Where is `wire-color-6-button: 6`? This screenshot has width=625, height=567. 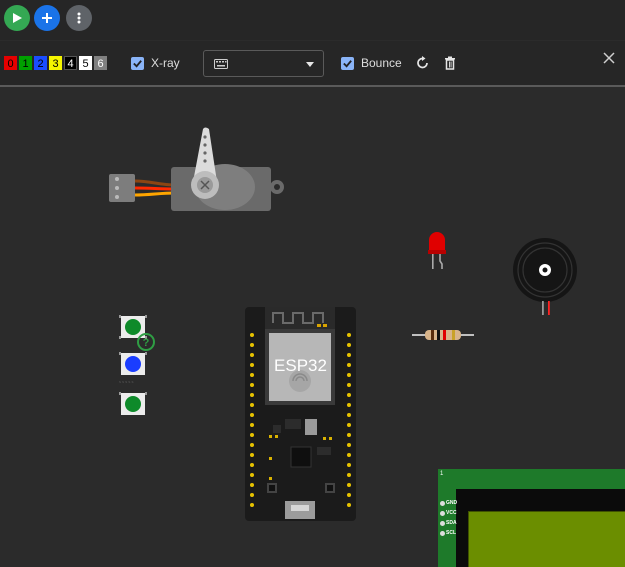 wire-color-6-button: 6 is located at coordinates (100, 63).